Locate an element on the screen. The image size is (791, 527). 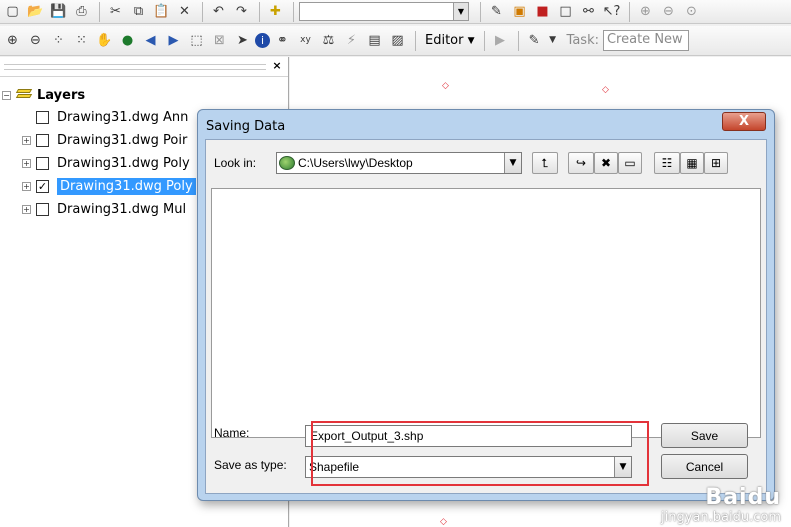
time-slider-icon: ▨ is located at coordinates (397, 40).